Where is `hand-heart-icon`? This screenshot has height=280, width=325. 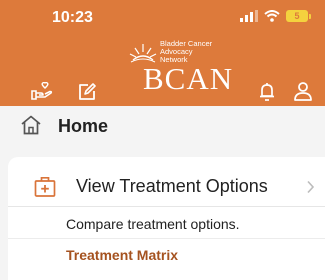
hand-heart-icon is located at coordinates (42, 91).